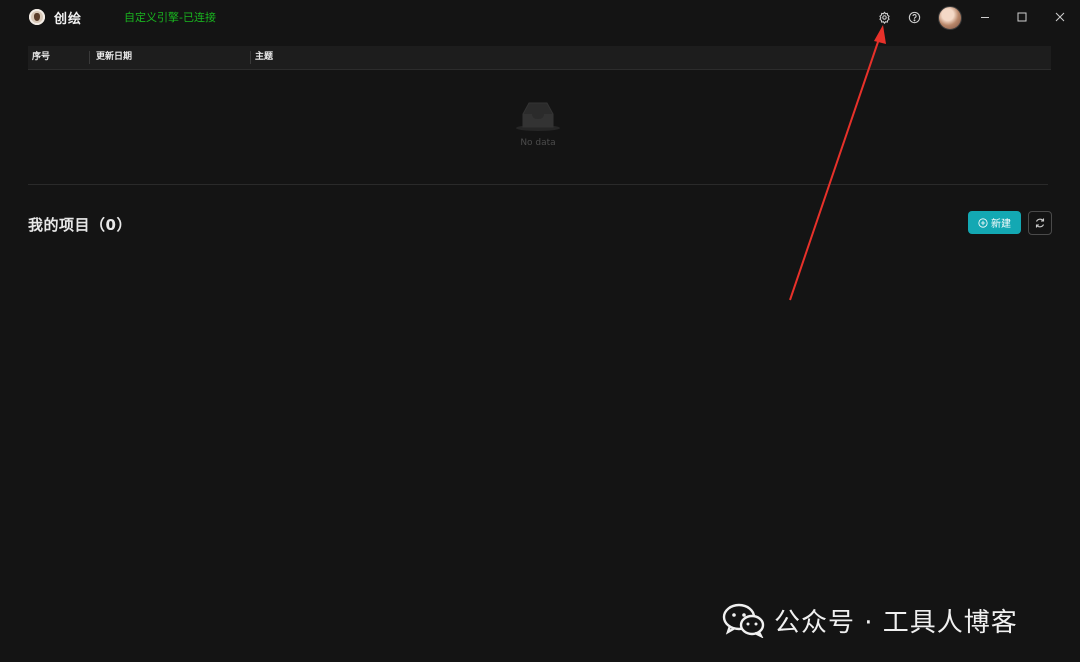 This screenshot has width=1080, height=662. Describe the element at coordinates (950, 18) in the screenshot. I see `user-avatar` at that location.